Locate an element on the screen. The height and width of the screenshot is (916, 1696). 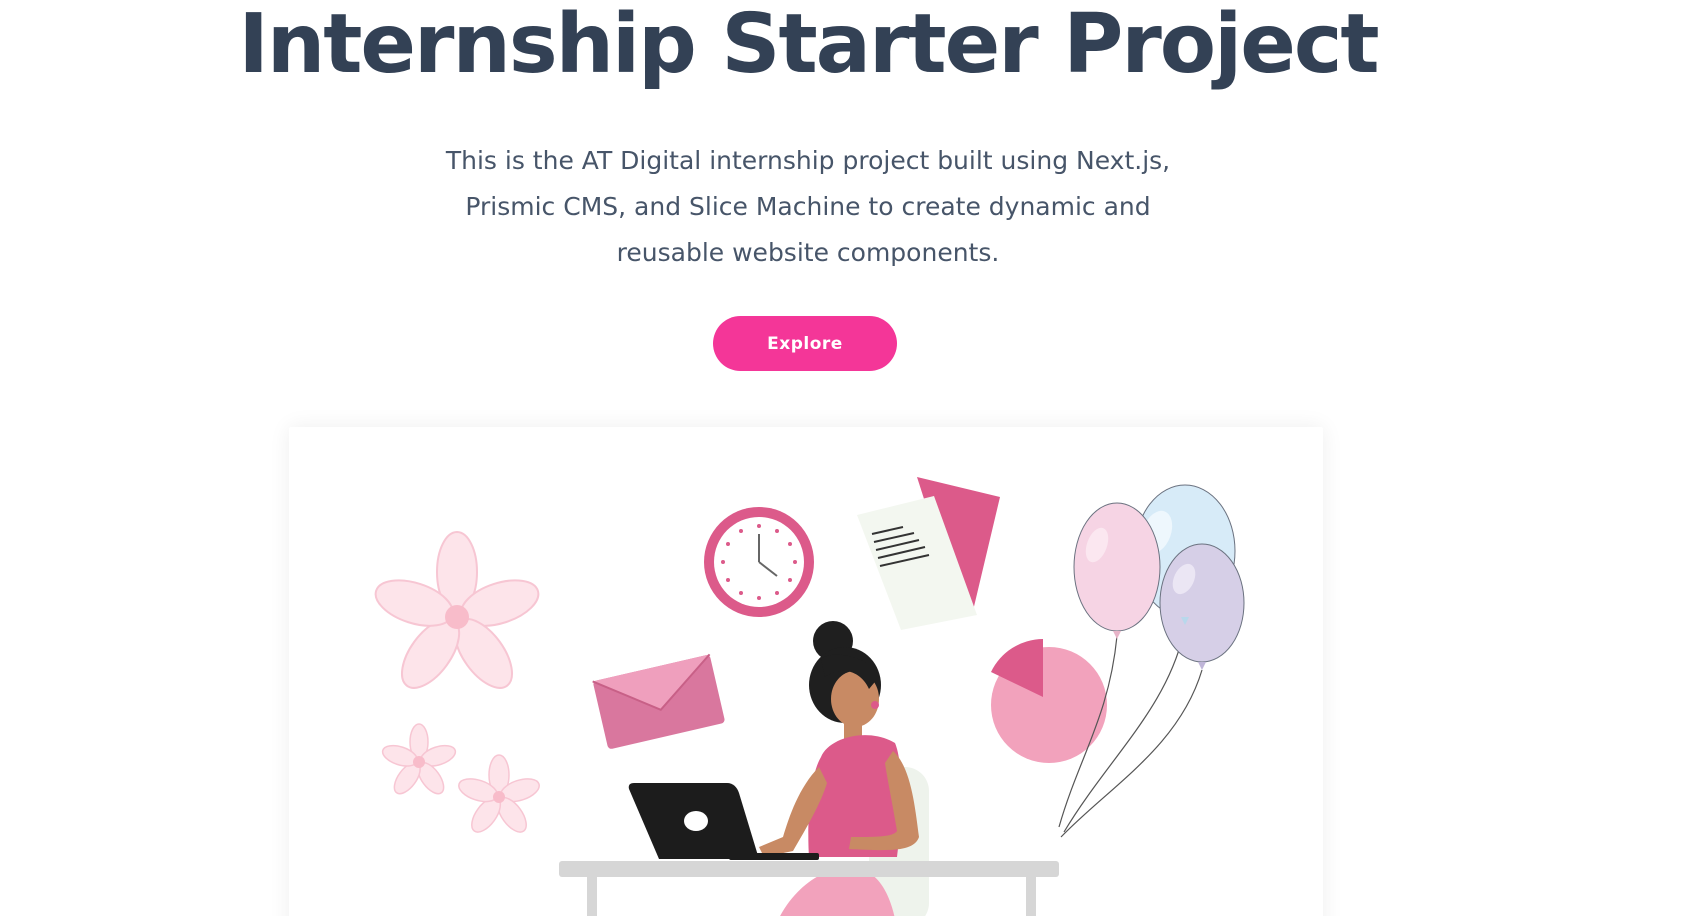
envelope-icon is located at coordinates (658, 701).